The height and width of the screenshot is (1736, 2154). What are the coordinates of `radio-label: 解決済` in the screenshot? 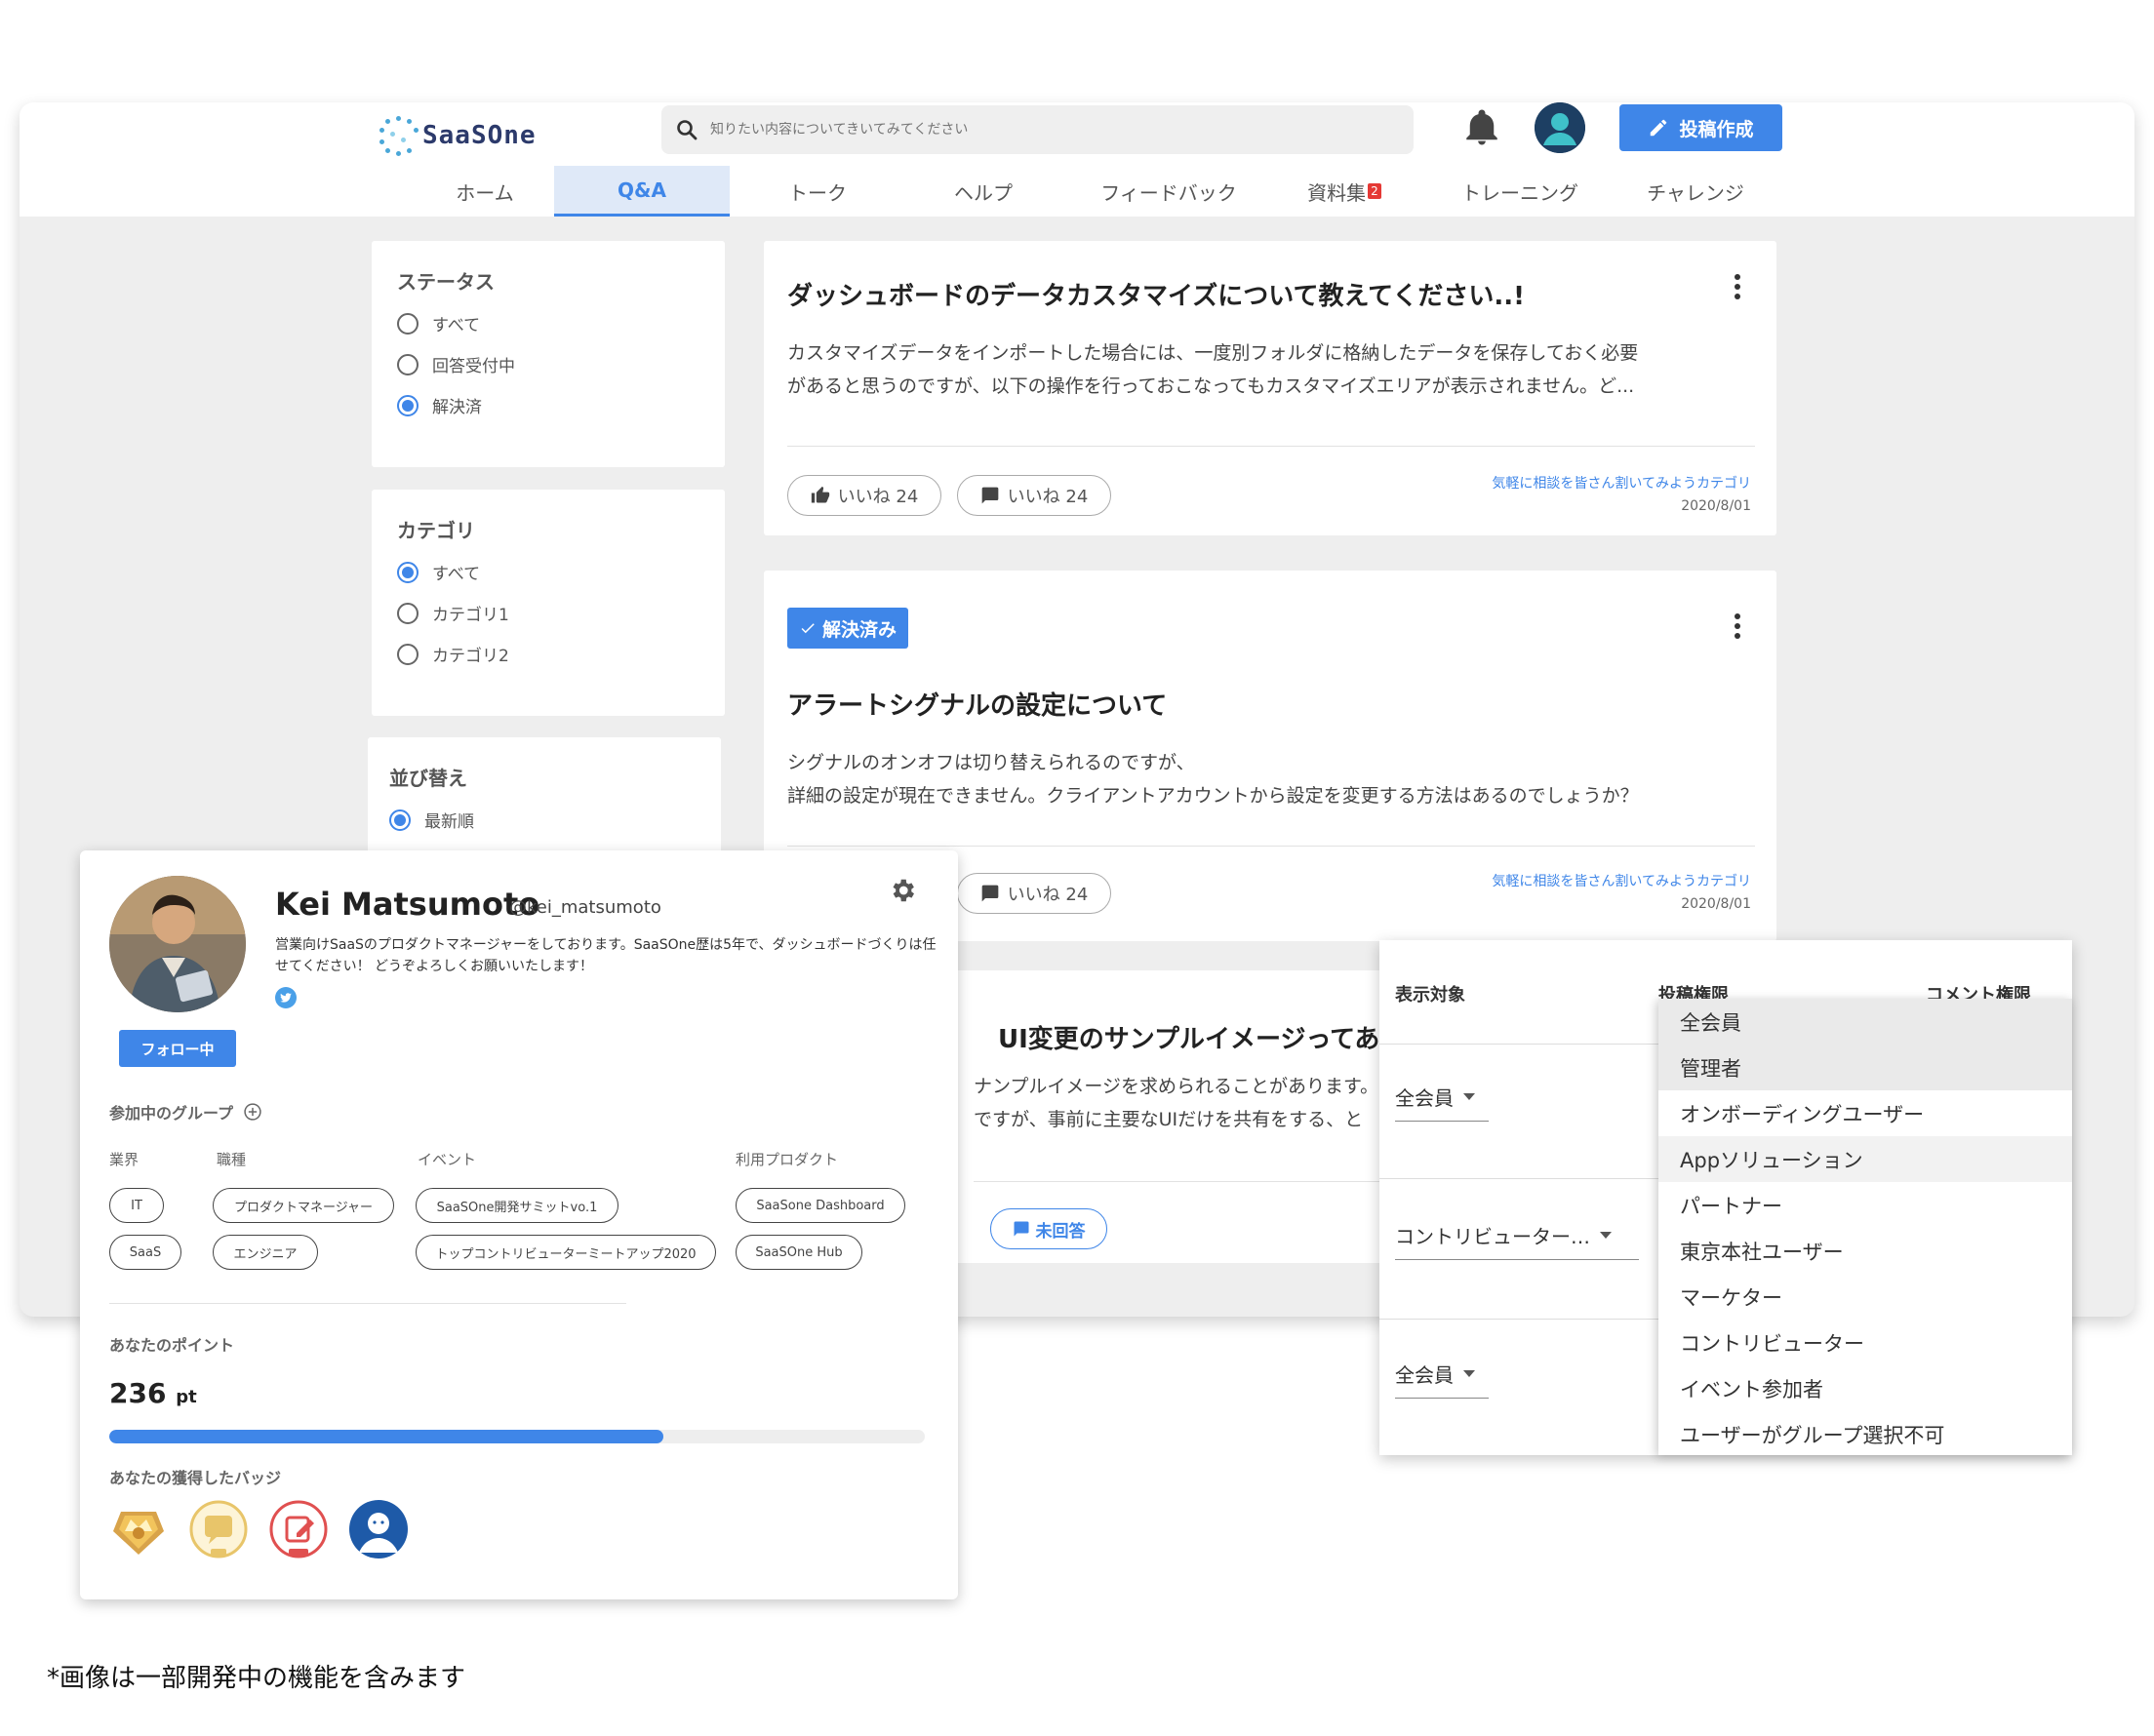 It's located at (457, 407).